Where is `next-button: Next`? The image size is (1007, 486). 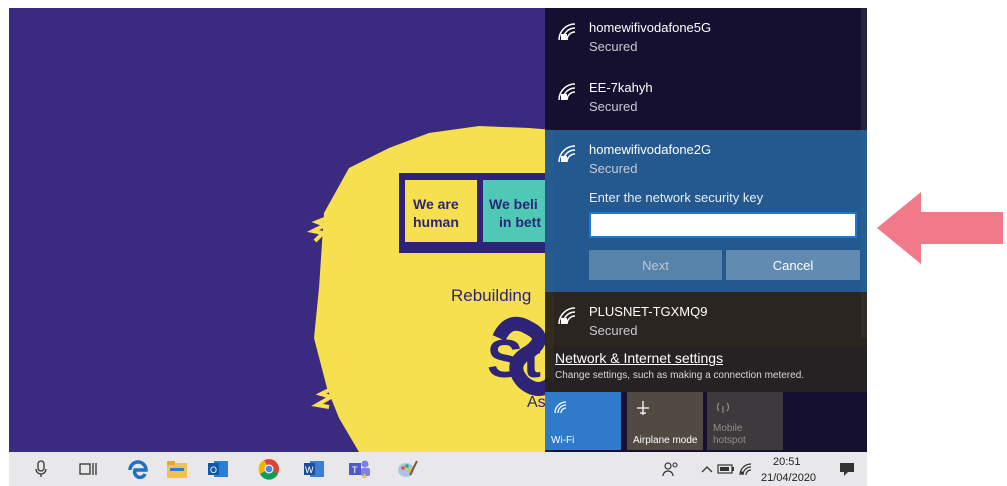 next-button: Next is located at coordinates (655, 265).